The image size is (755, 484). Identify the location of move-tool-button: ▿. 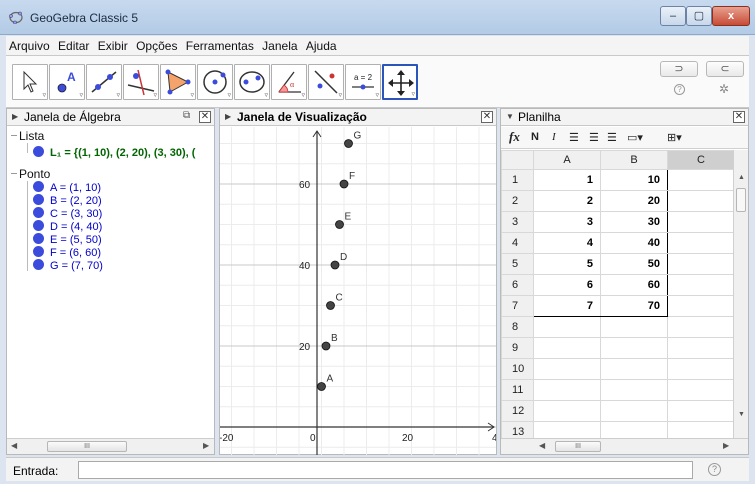
(30, 82).